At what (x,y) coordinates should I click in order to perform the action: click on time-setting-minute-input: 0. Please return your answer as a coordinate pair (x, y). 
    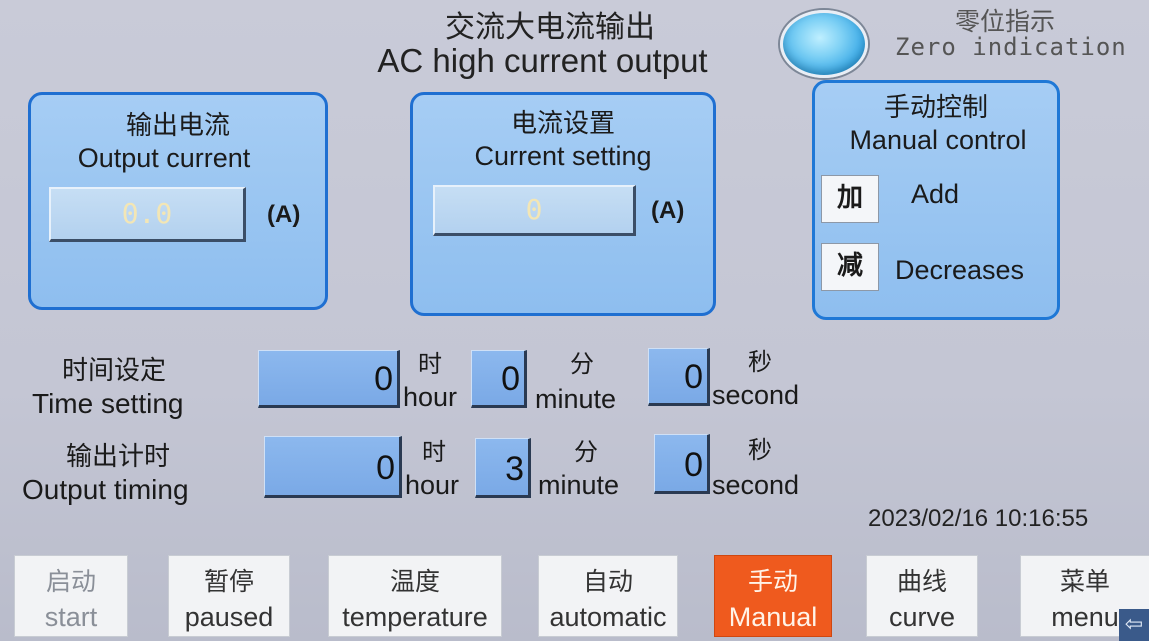
    Looking at the image, I should click on (499, 379).